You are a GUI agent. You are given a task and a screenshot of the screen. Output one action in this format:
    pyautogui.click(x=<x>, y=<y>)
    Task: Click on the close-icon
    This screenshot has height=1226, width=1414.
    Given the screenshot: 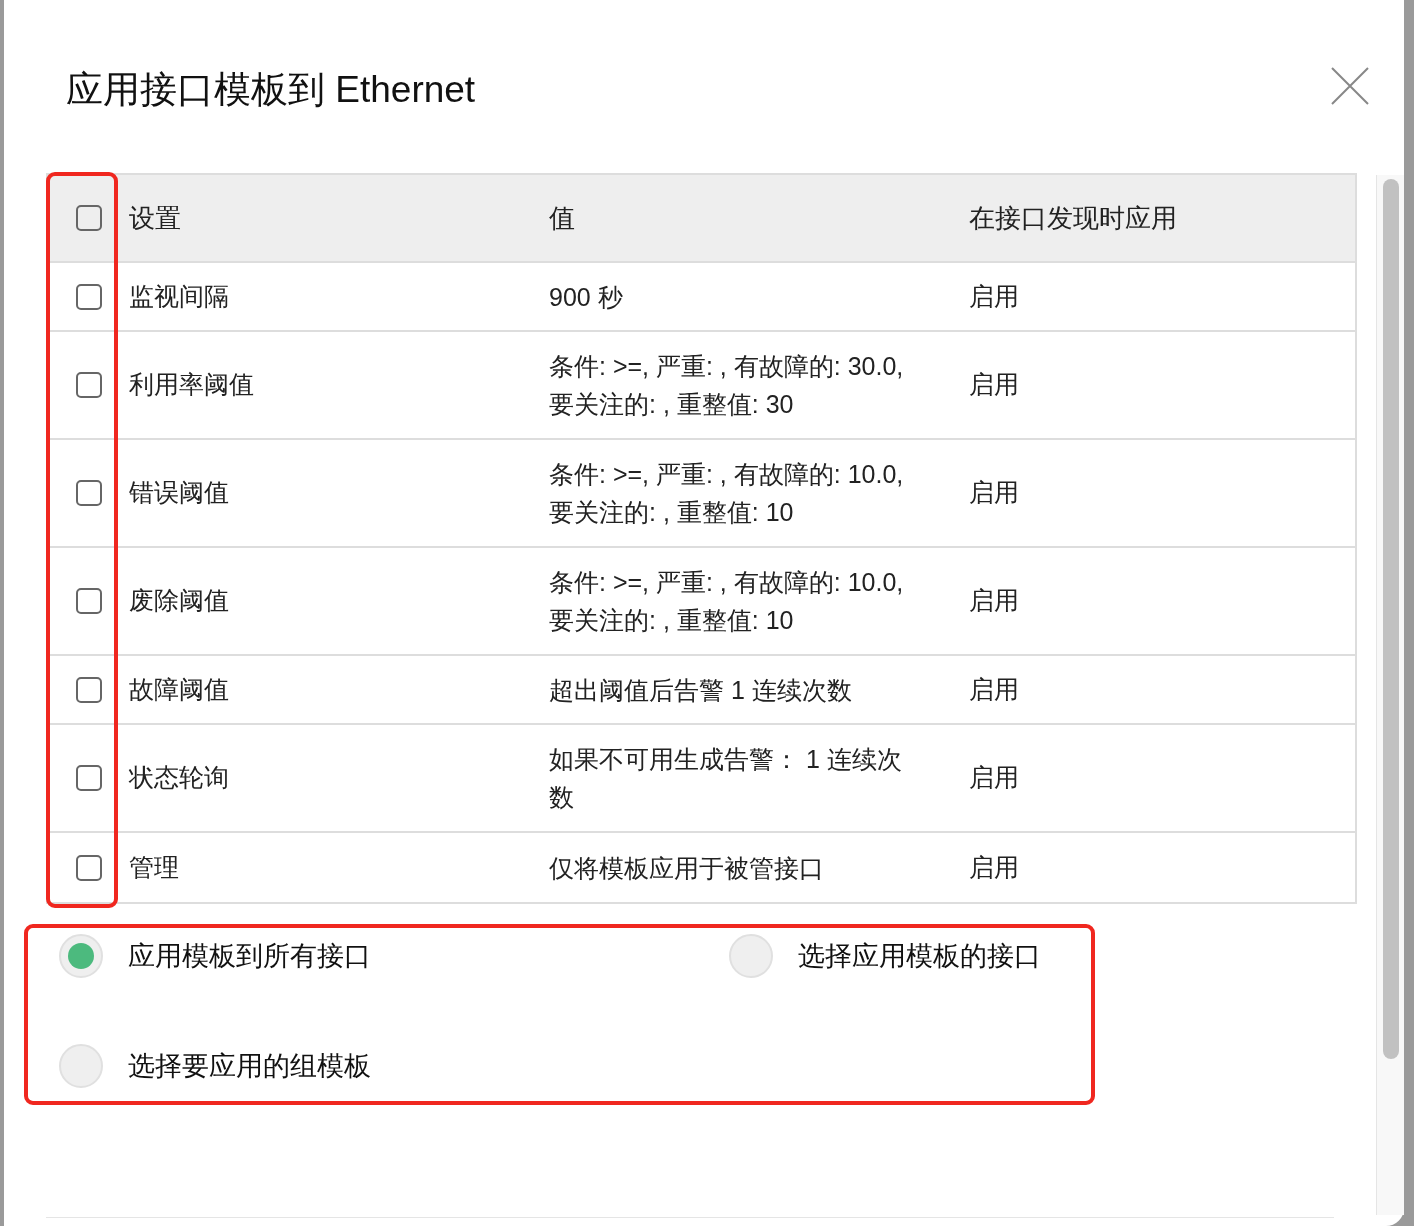 What is the action you would take?
    pyautogui.click(x=1350, y=86)
    